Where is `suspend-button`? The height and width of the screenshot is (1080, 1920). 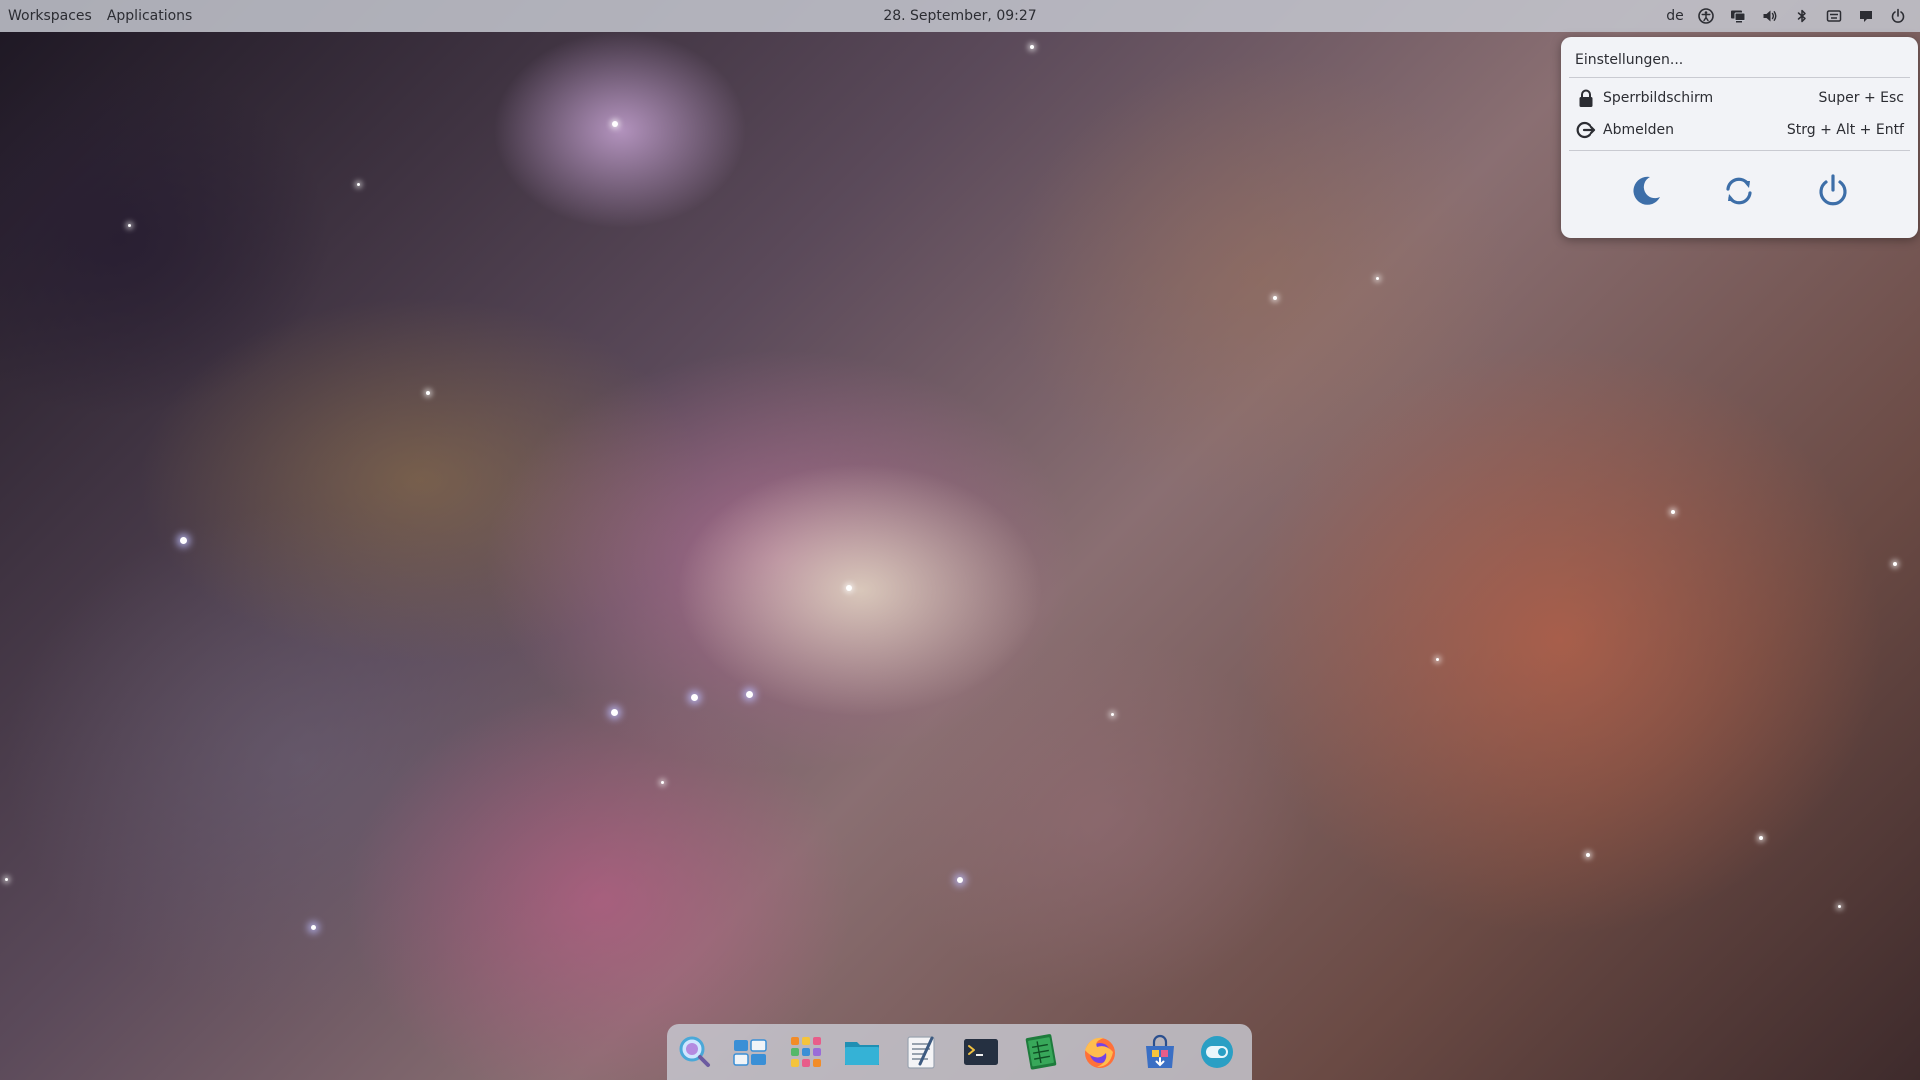 suspend-button is located at coordinates (1646, 193).